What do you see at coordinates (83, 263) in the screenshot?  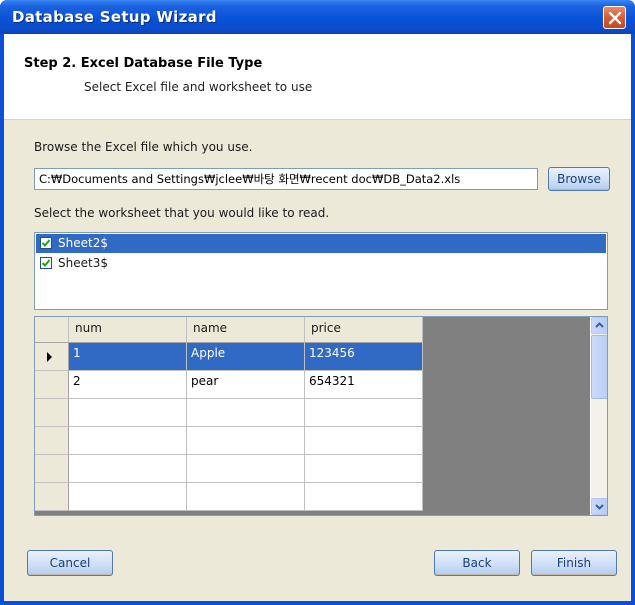 I see `worksheet-label: Sheet3$` at bounding box center [83, 263].